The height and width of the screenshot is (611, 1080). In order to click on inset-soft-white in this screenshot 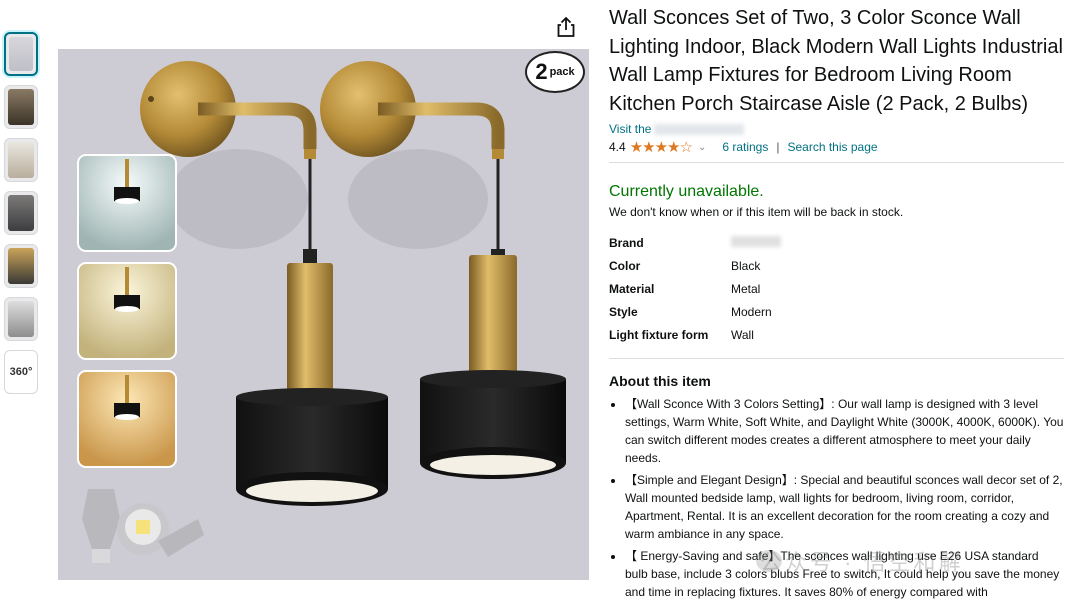, I will do `click(127, 311)`.